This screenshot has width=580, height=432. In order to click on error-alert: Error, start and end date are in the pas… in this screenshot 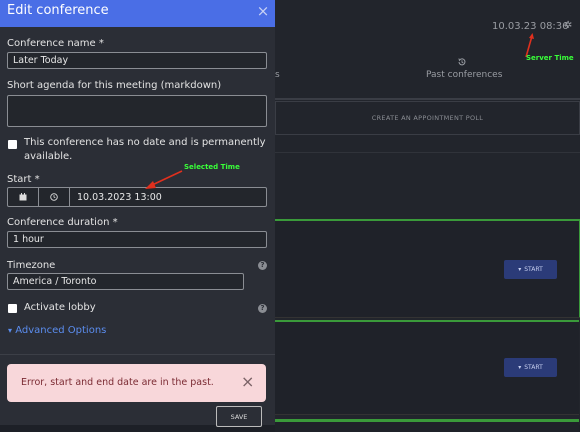, I will do `click(136, 383)`.